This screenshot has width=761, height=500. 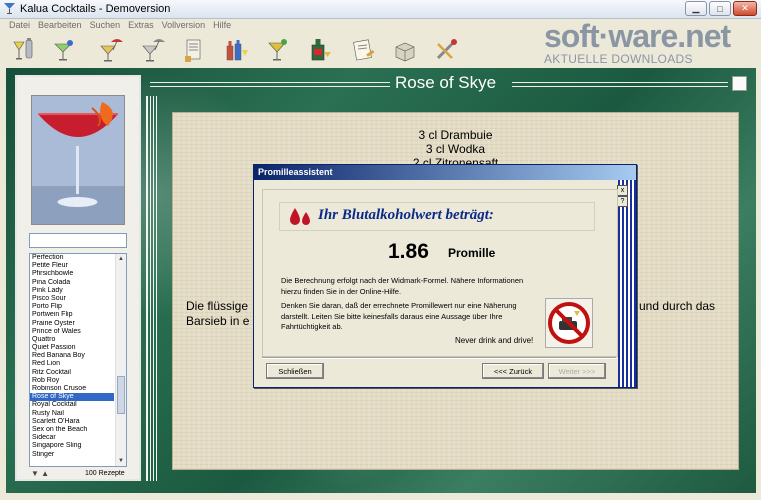 I want to click on list-item: Sidecar, so click(x=72, y=438).